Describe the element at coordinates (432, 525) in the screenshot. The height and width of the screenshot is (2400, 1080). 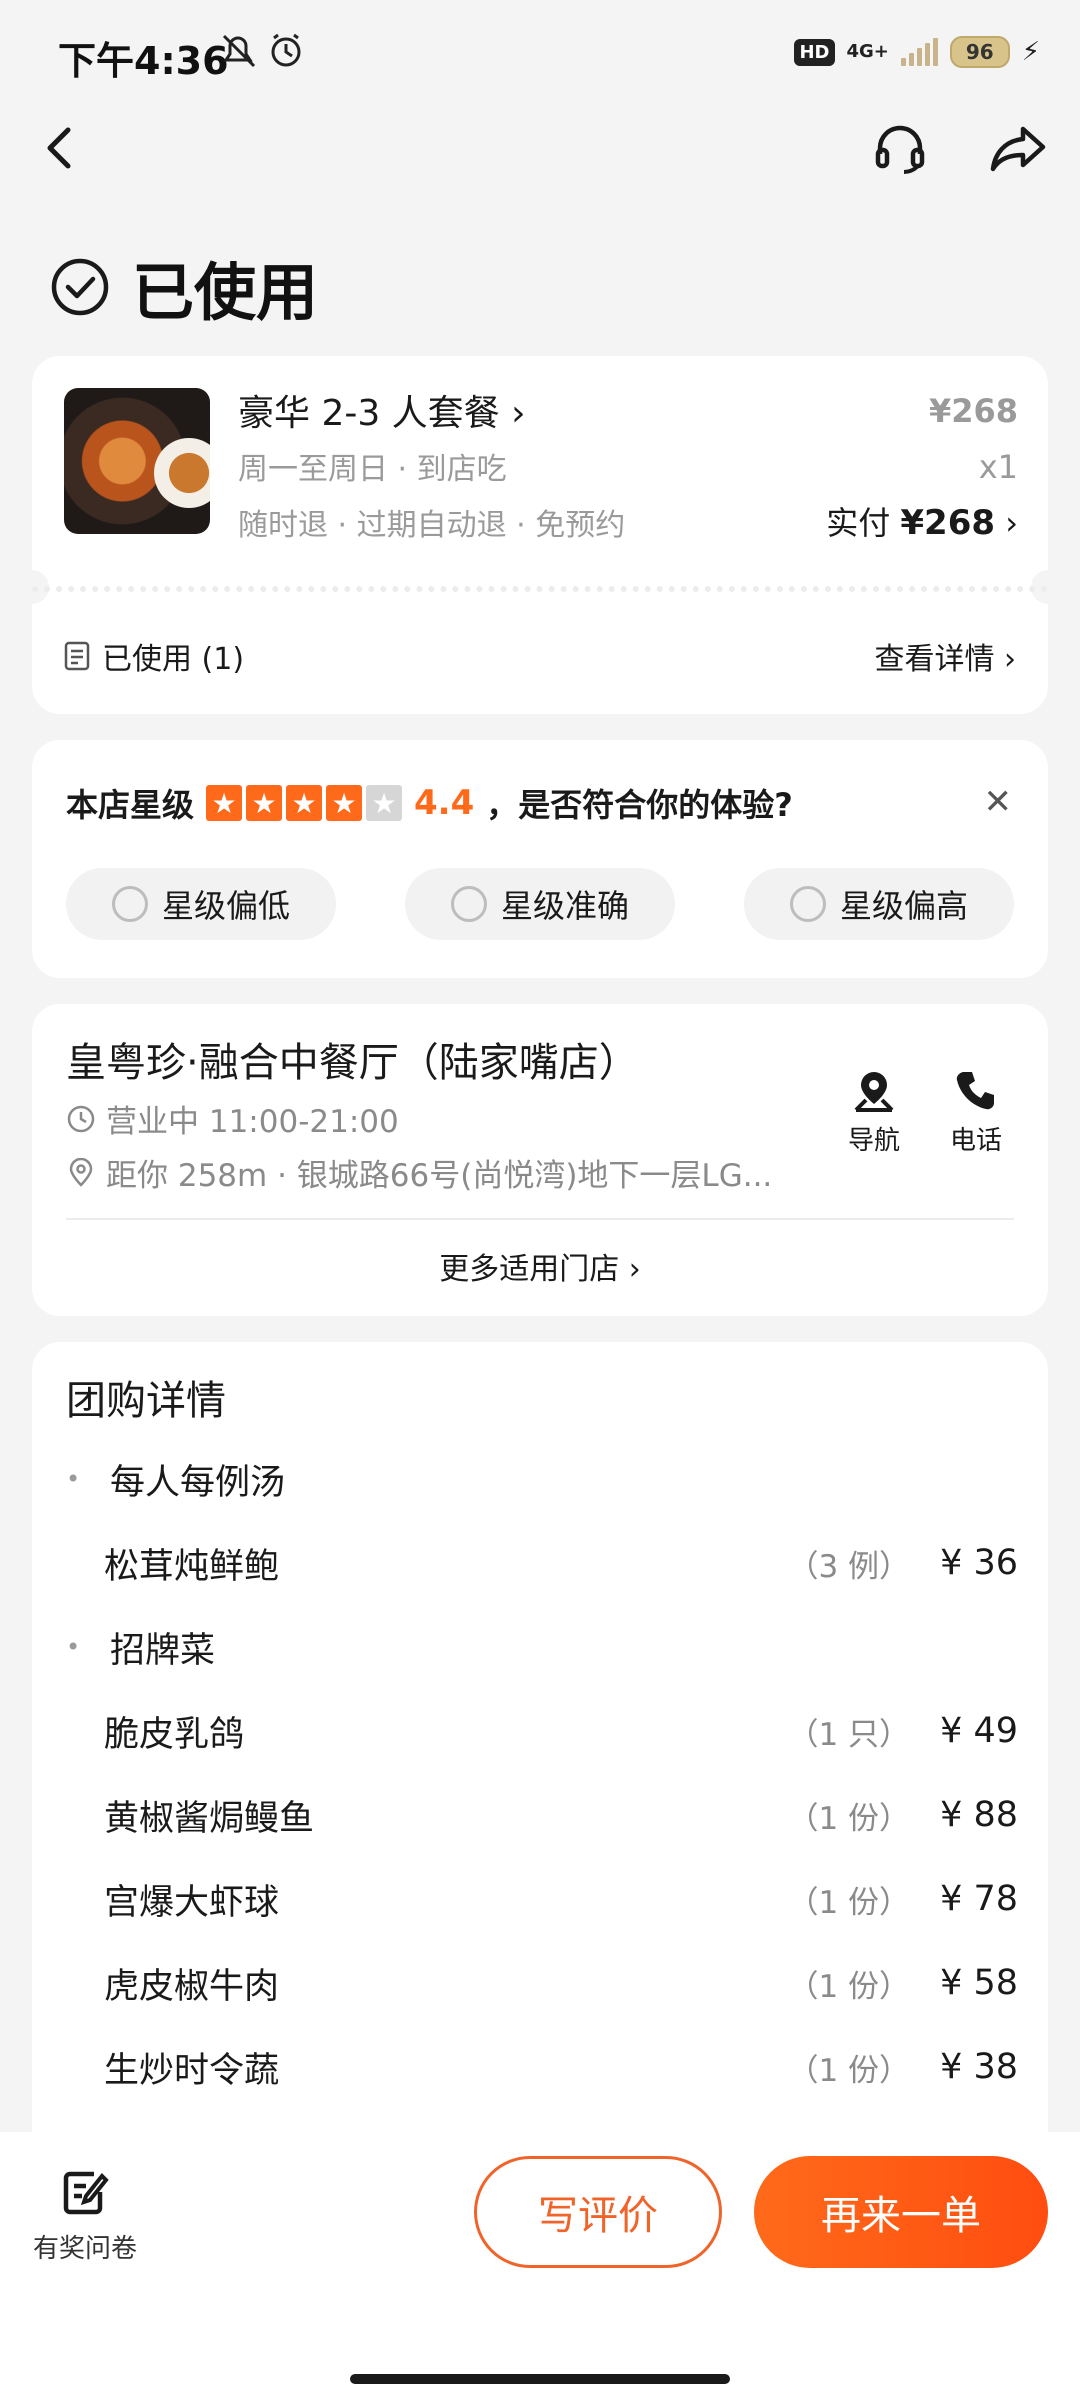
I see `deal-policies: 随时退 · 过期自动退 · 免预约` at that location.